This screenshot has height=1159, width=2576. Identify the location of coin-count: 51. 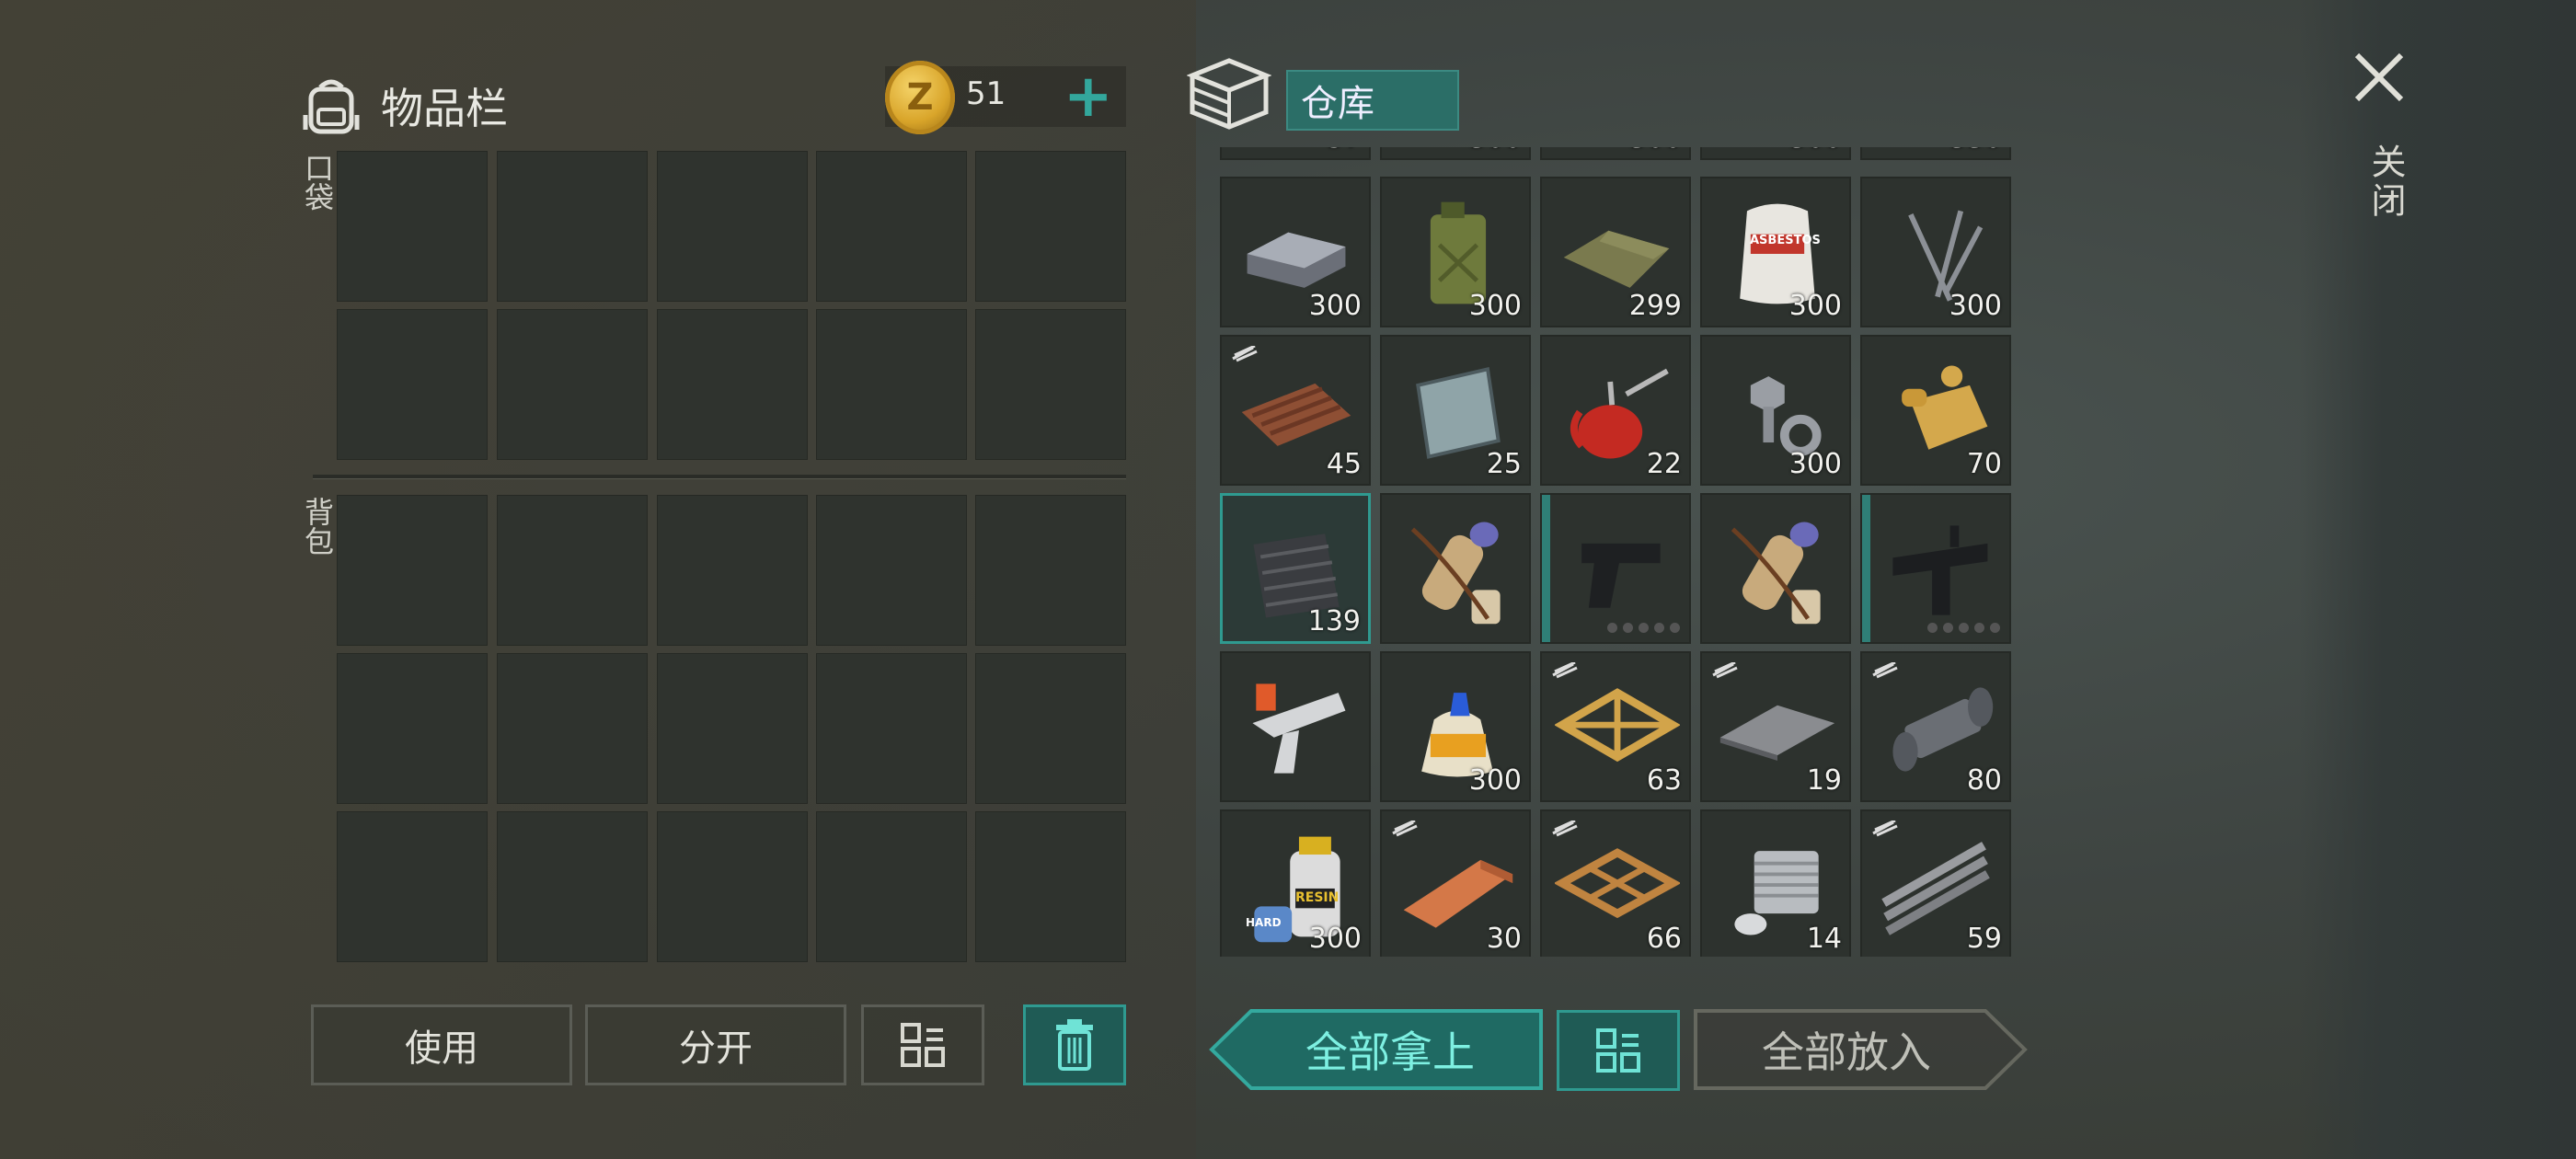
(986, 93).